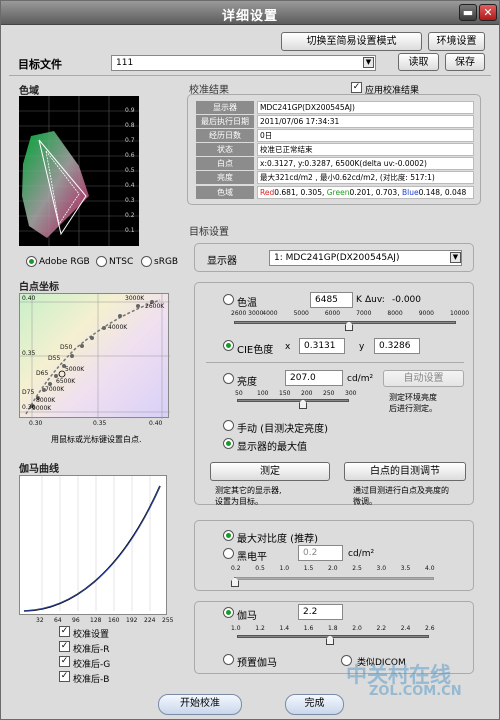 The width and height of the screenshot is (500, 720). Describe the element at coordinates (228, 425) in the screenshot. I see `radio-manual-brightness` at that location.